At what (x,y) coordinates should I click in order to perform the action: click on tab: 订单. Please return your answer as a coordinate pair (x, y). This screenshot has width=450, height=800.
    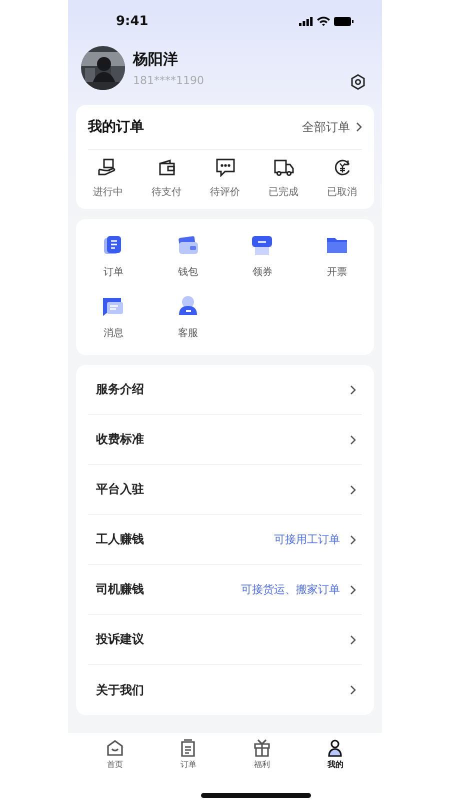
    Looking at the image, I should click on (188, 754).